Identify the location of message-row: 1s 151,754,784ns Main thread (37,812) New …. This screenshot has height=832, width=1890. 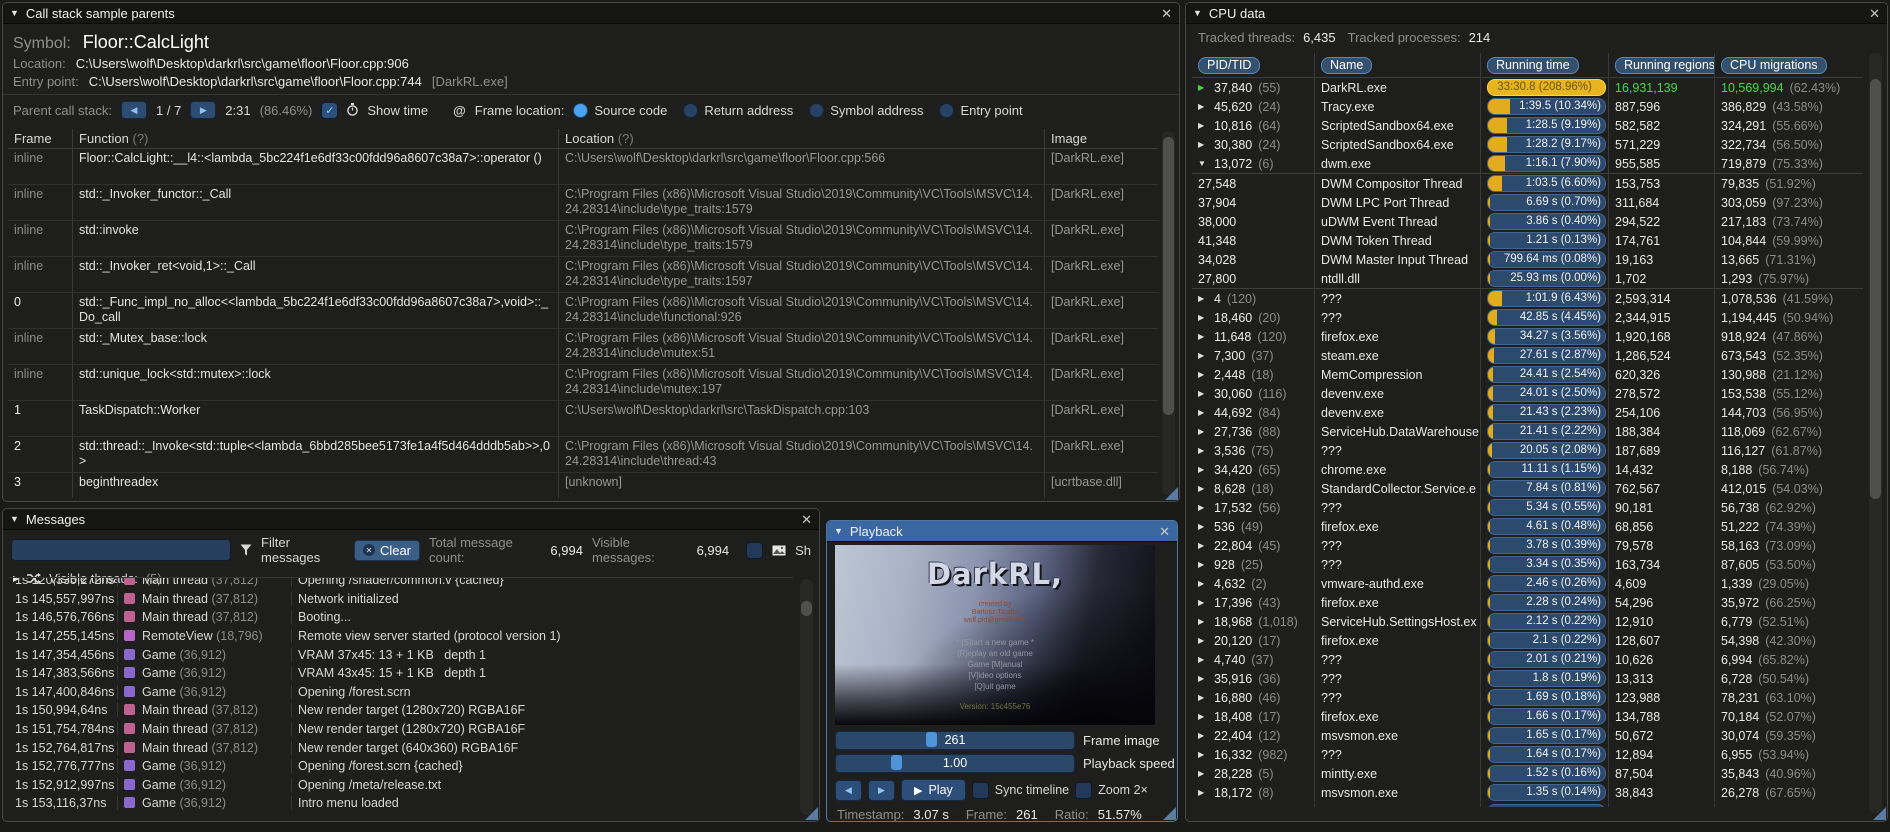
(401, 729).